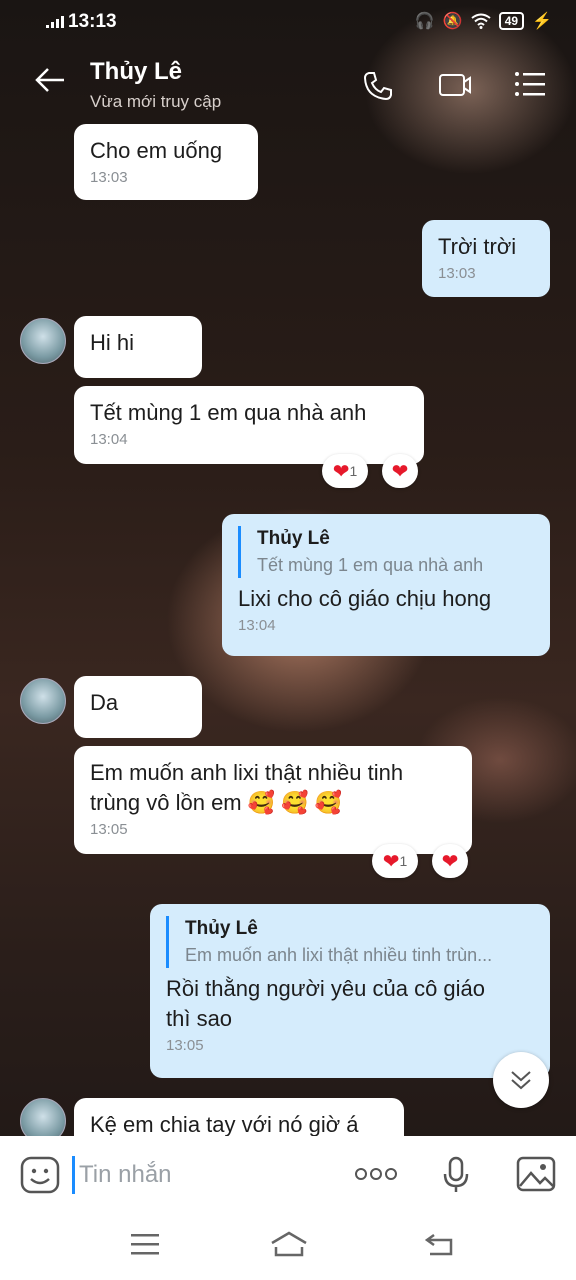  Describe the element at coordinates (536, 1174) in the screenshot. I see `image-gallery-icon` at that location.